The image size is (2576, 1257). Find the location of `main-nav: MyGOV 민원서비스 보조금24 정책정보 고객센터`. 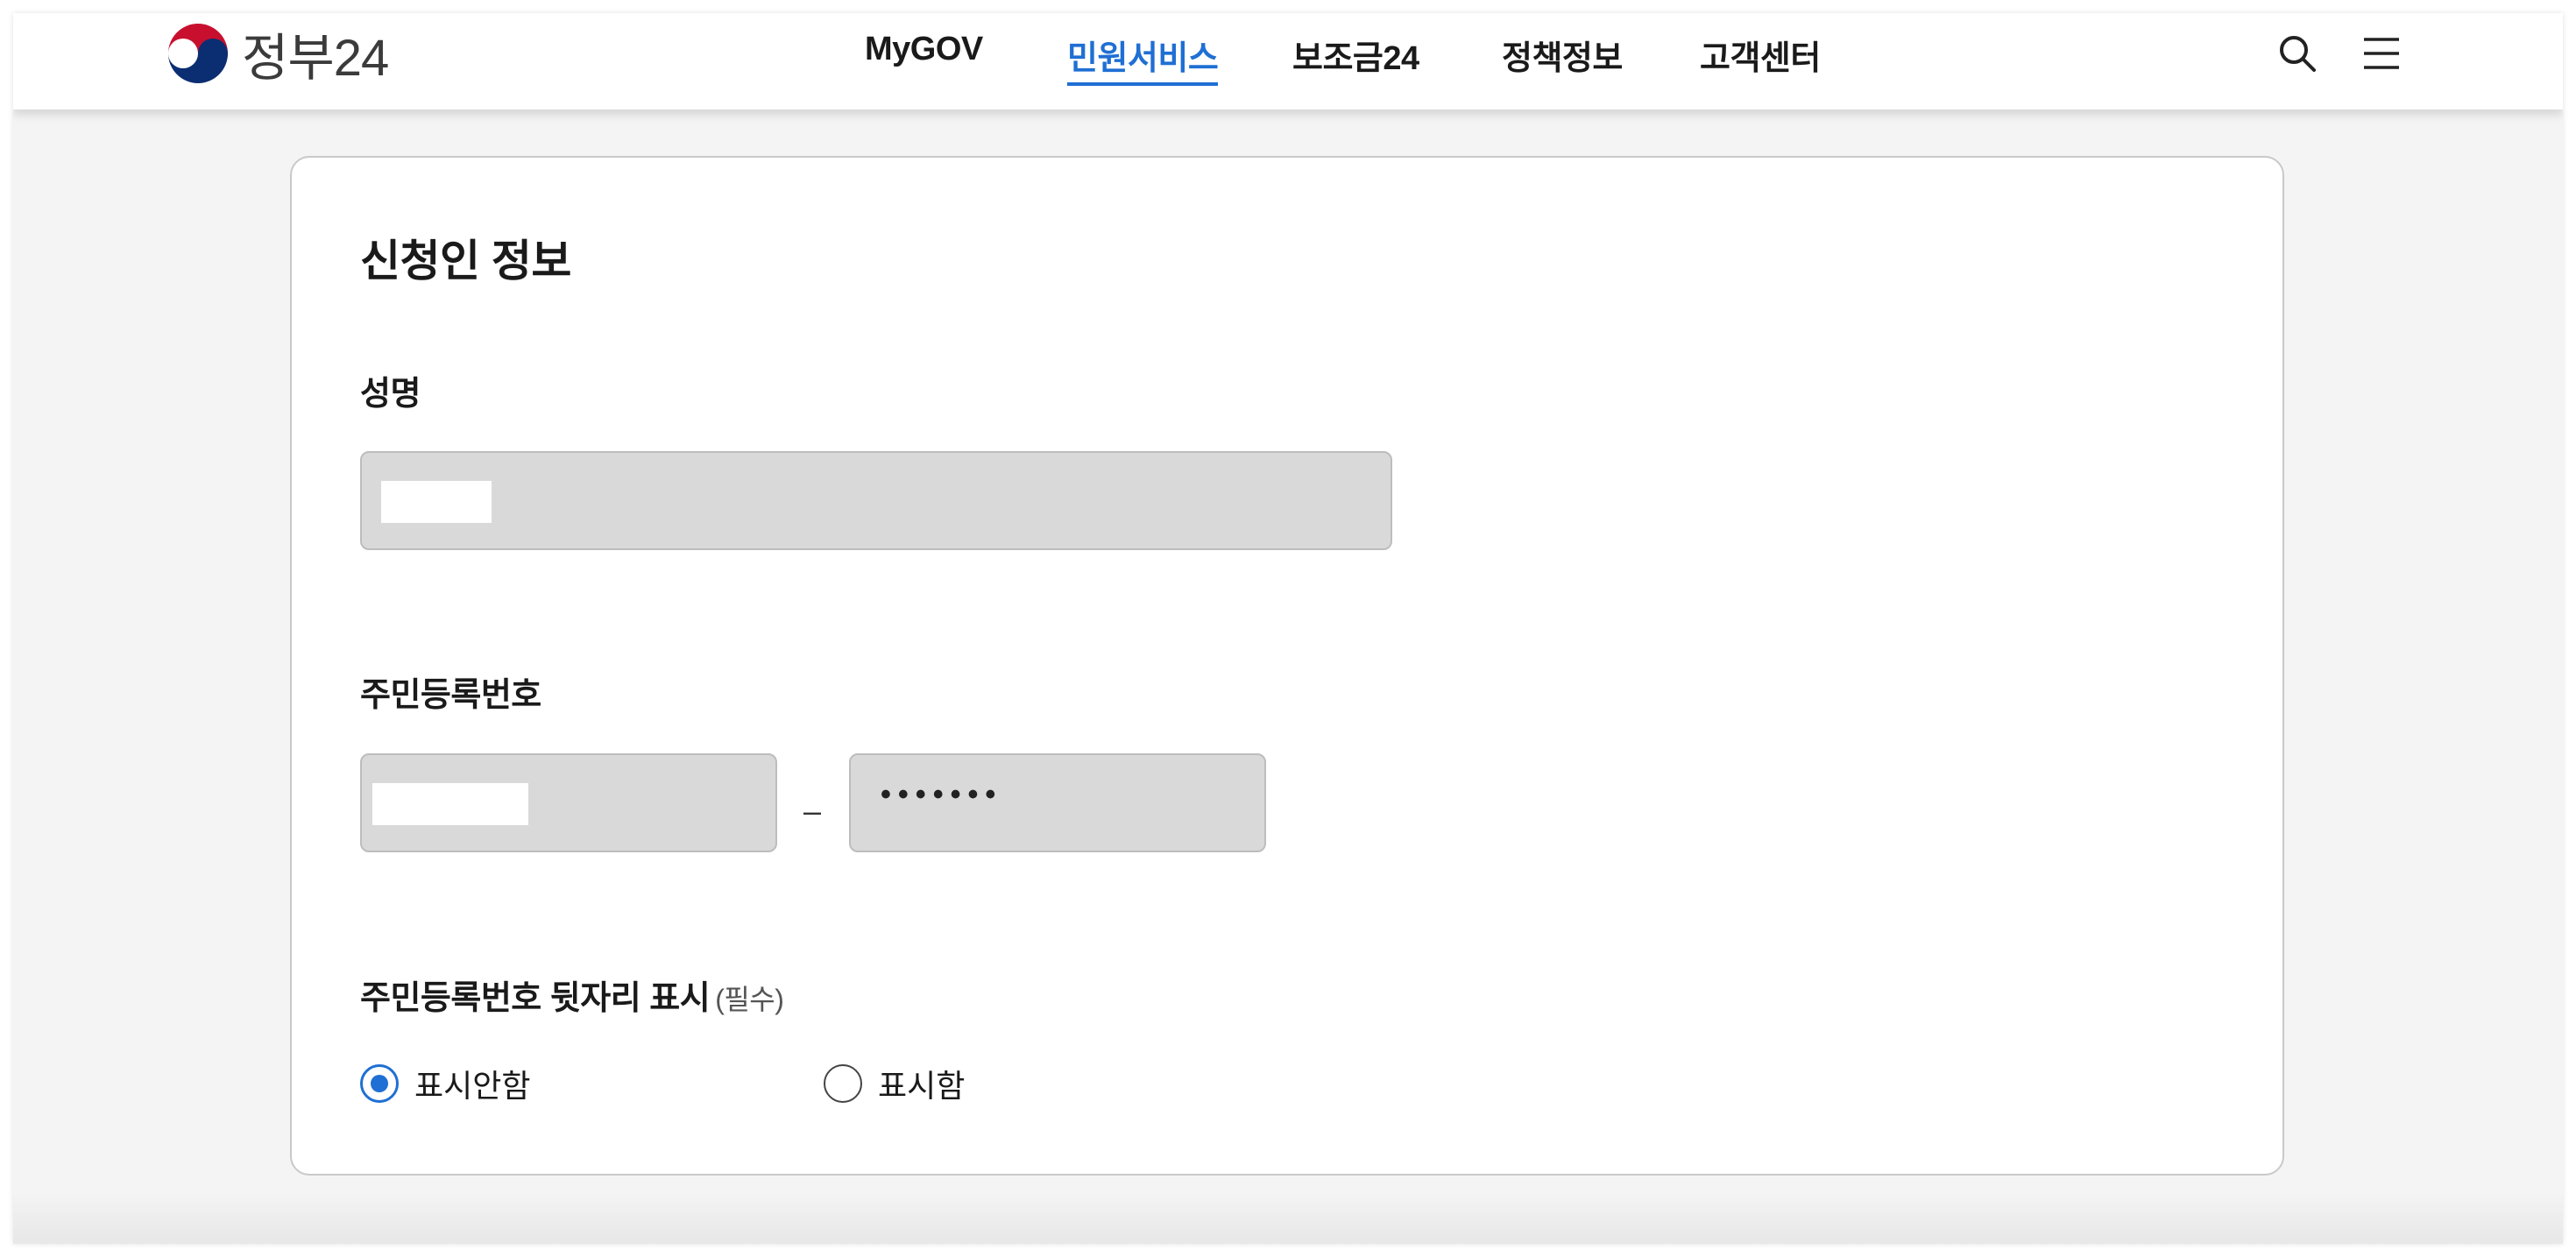

main-nav: MyGOV 민원서비스 보조금24 정책정보 고객센터 is located at coordinates (1288, 49).